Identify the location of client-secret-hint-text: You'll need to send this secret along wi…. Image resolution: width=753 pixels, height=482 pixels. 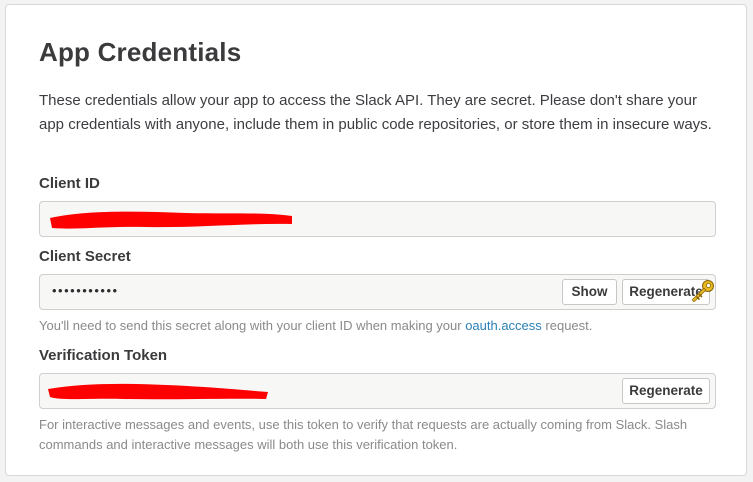
(252, 325).